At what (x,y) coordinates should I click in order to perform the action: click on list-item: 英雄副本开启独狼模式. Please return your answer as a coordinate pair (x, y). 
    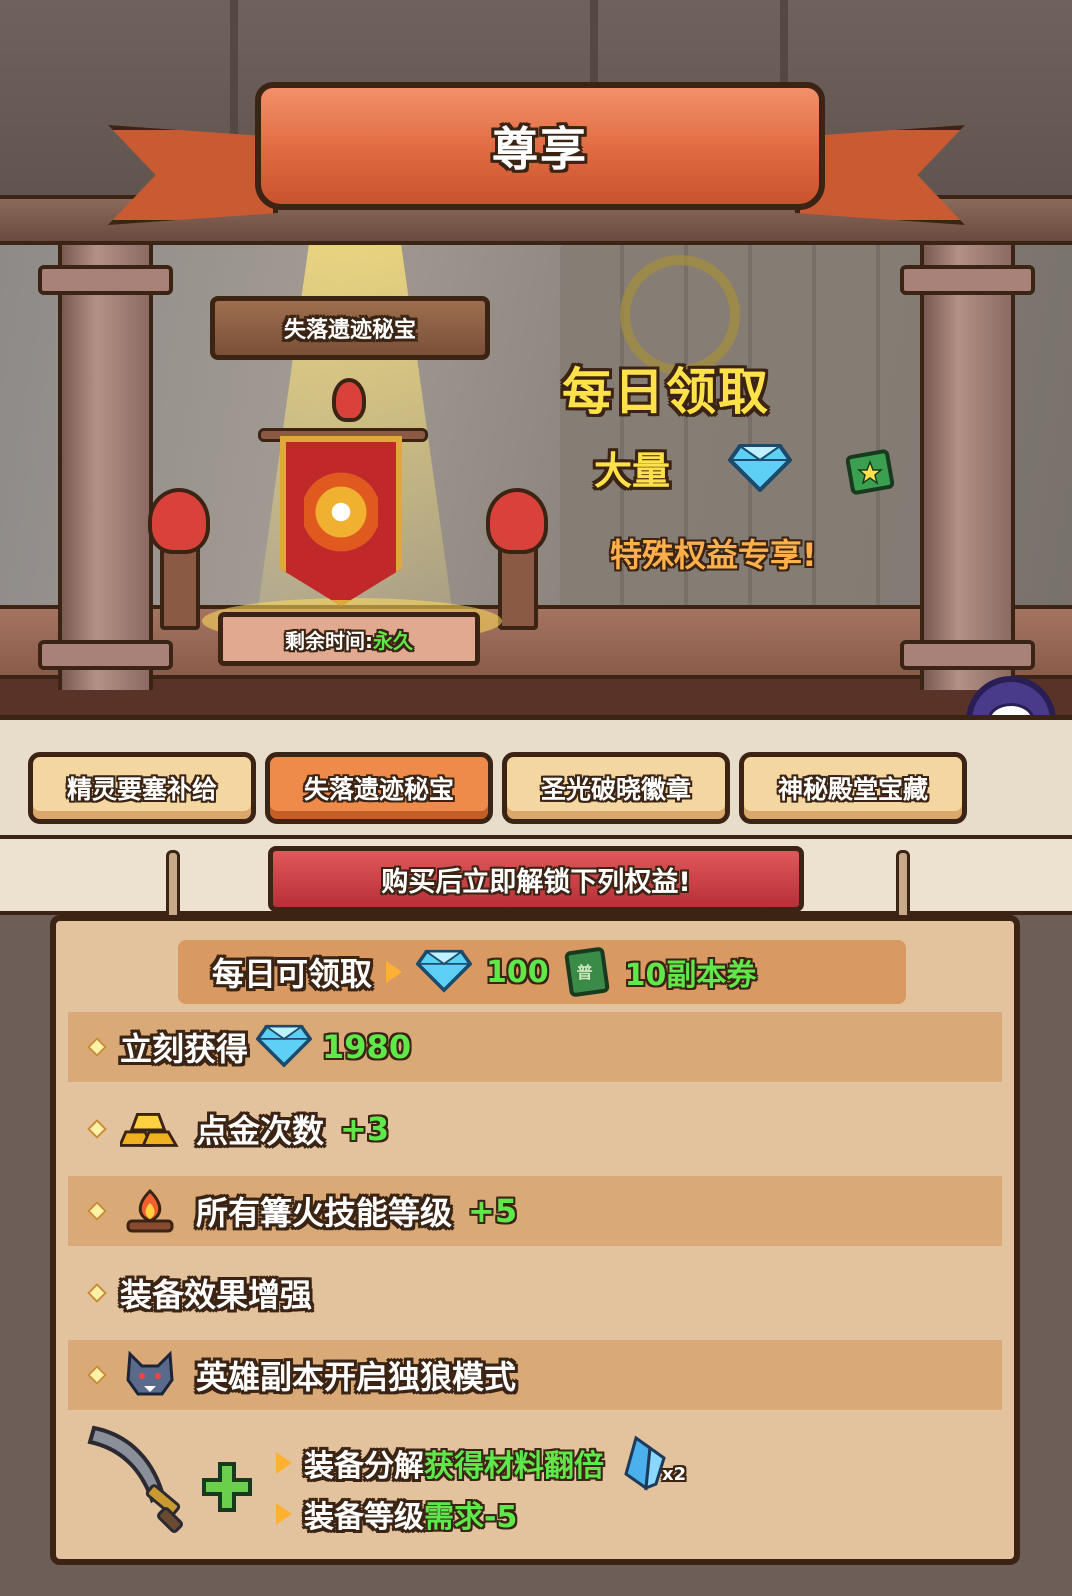
    Looking at the image, I should click on (535, 1375).